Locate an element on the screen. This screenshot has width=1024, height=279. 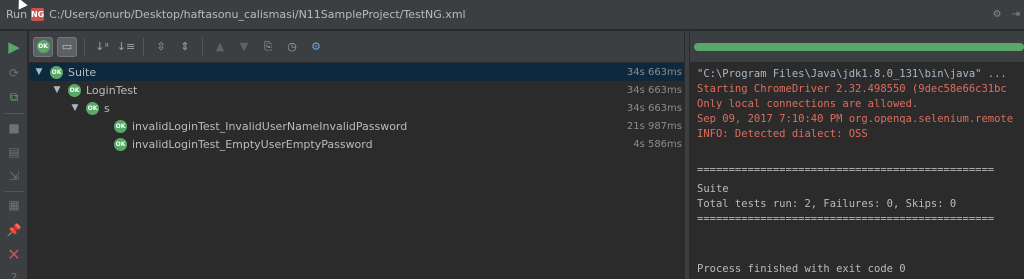
collapse-all-icon: ⇕ is located at coordinates (185, 46).